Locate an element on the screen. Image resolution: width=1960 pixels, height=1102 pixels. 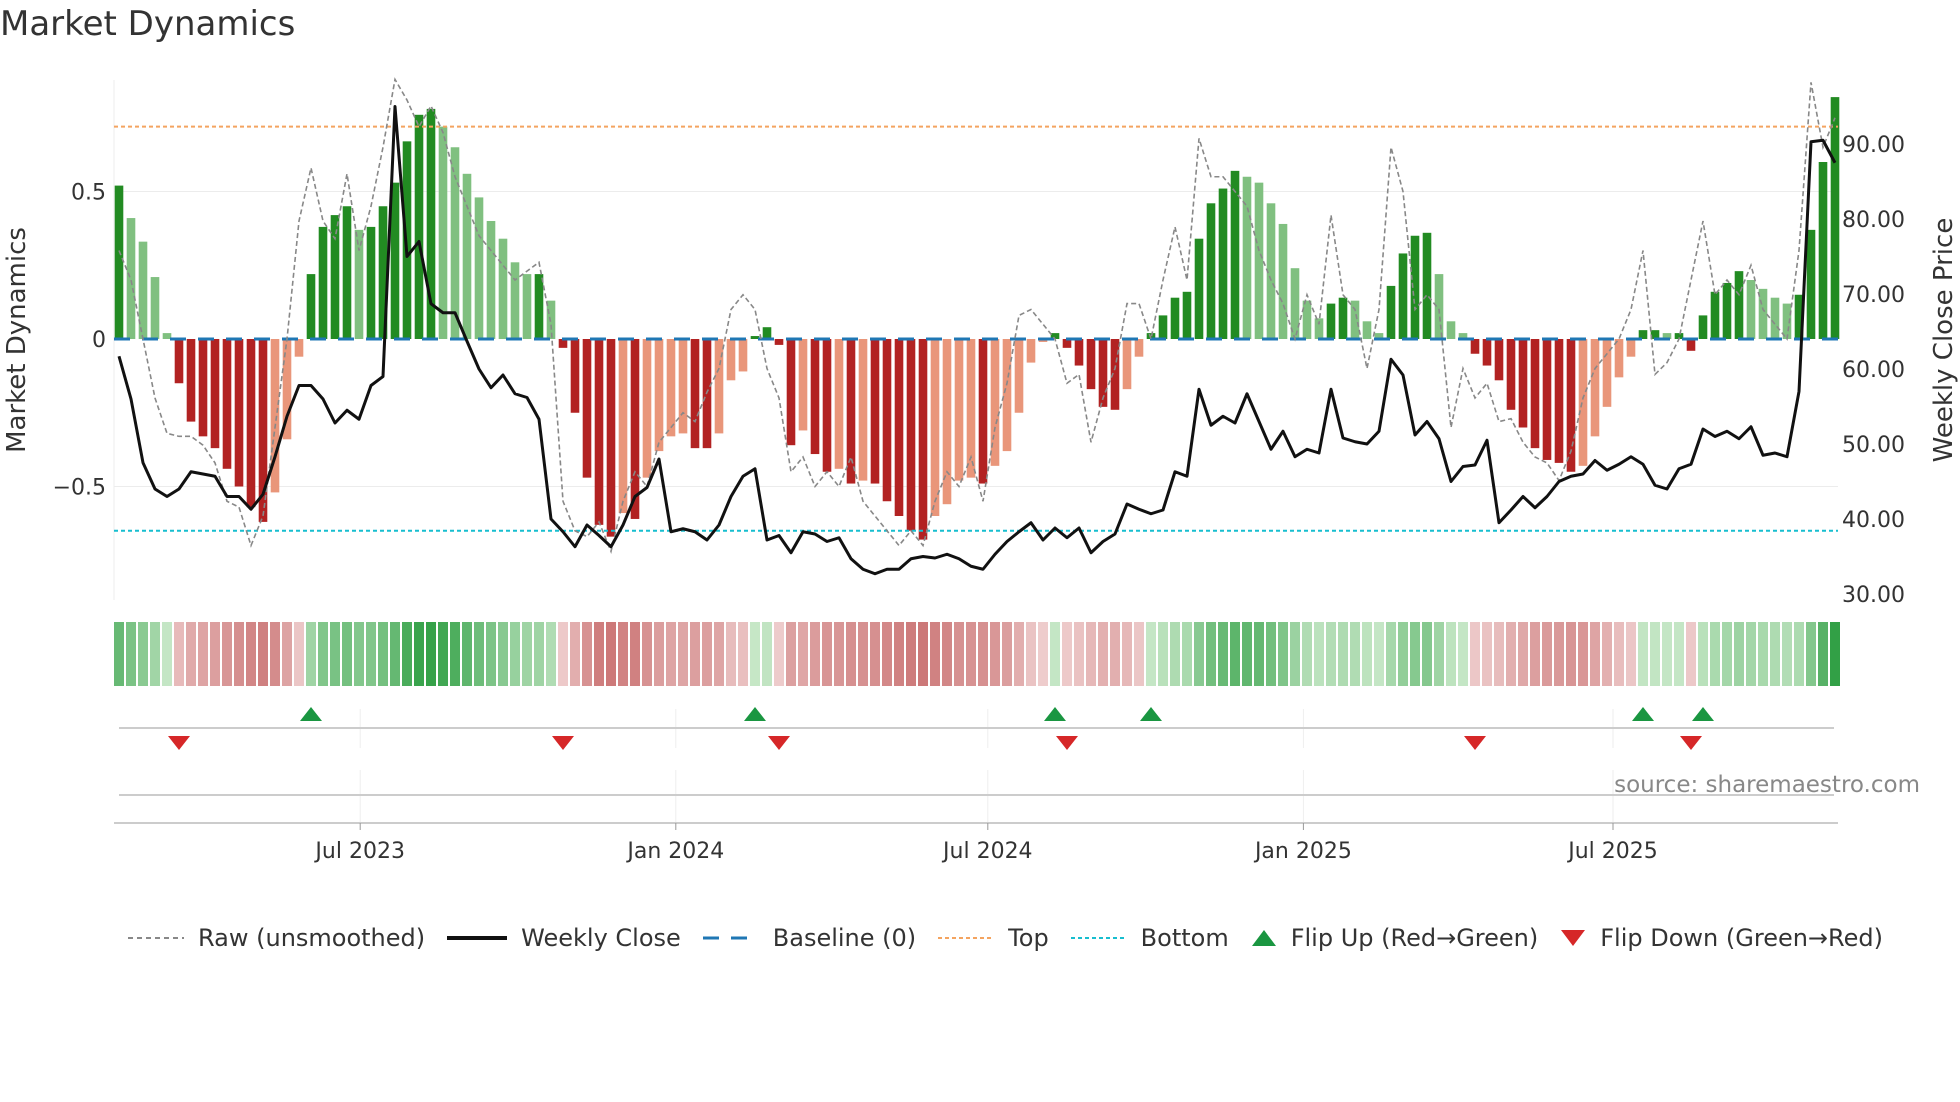
legend-top-label: Top is located at coordinates (1028, 938).